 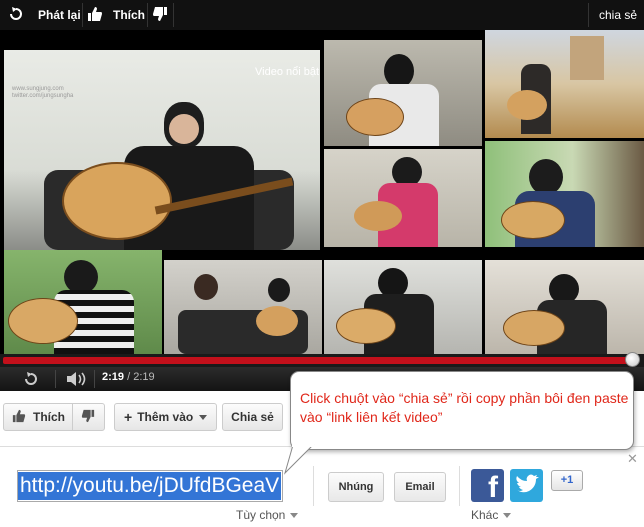 I want to click on dislike-action-button, so click(x=88, y=417).